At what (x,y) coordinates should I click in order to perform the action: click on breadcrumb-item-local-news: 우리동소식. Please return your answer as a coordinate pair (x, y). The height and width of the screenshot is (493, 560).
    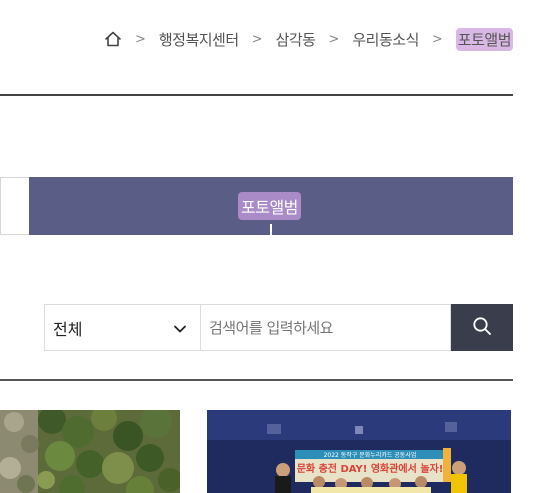
    Looking at the image, I should click on (385, 39).